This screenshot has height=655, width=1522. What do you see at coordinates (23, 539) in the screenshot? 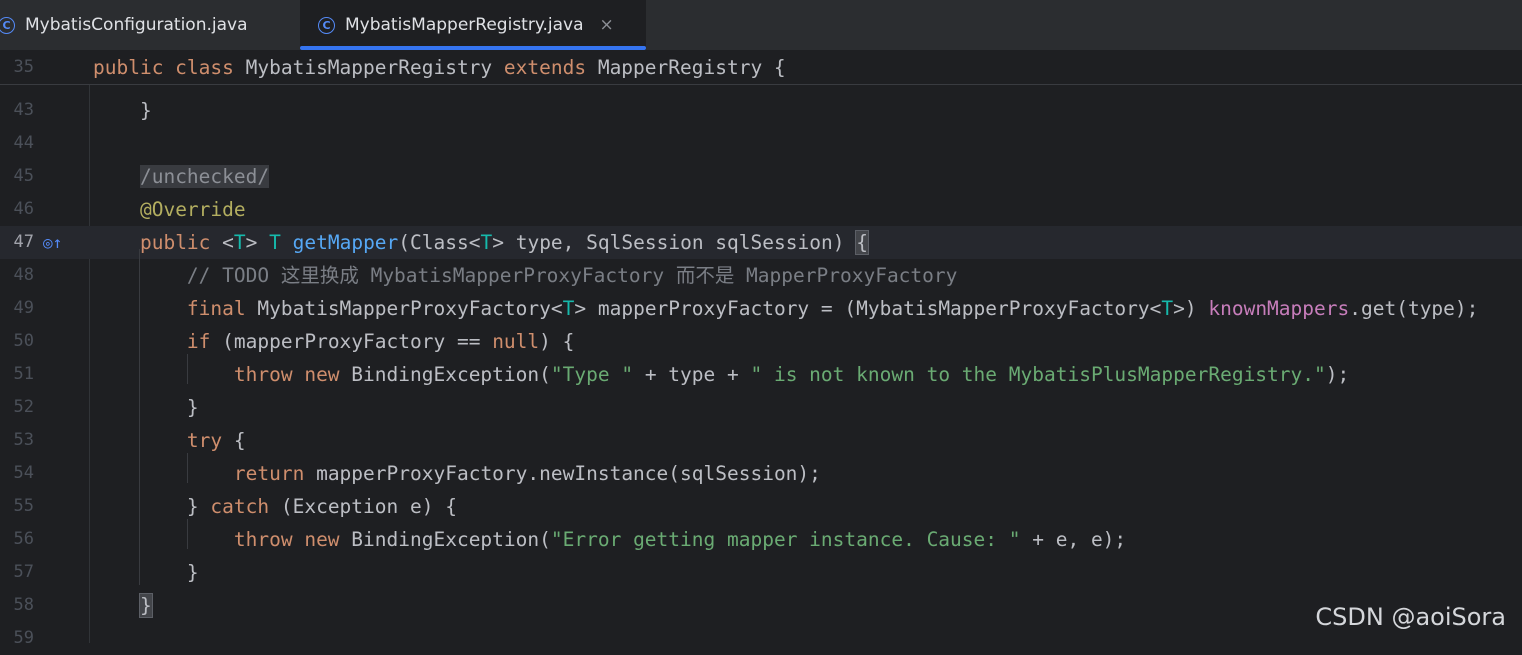
I see `line-number: 56` at bounding box center [23, 539].